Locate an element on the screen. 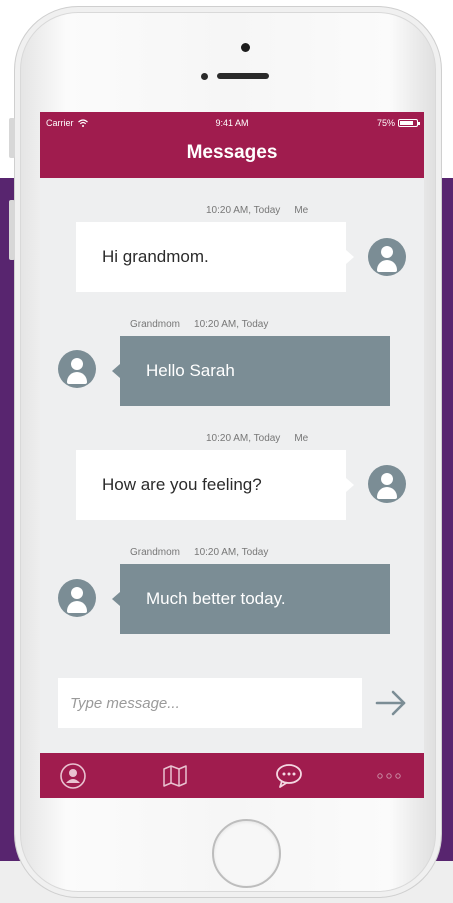 The height and width of the screenshot is (903, 453). battery-indicator: 75% is located at coordinates (398, 123).